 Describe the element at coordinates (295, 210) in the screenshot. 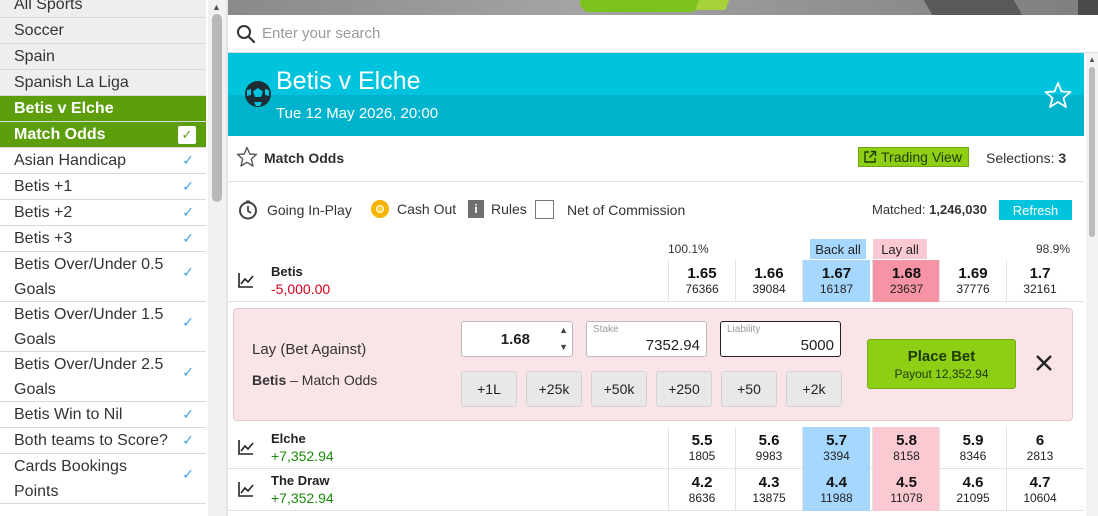

I see `going-in-play: Going In-Play` at that location.